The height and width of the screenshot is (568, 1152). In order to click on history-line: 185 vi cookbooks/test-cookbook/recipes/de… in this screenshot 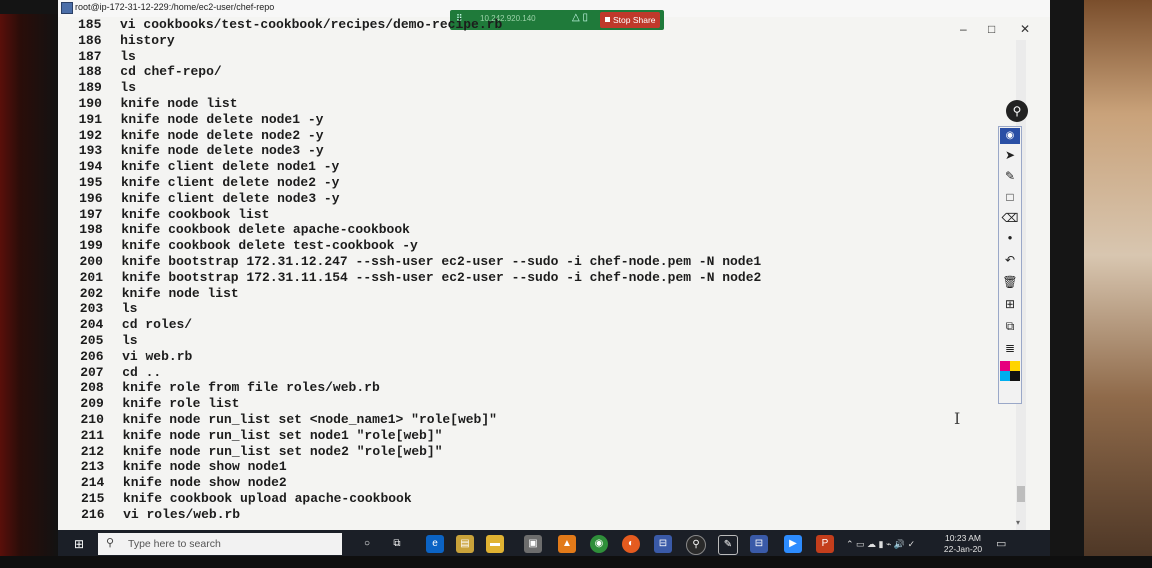, I will do `click(290, 24)`.